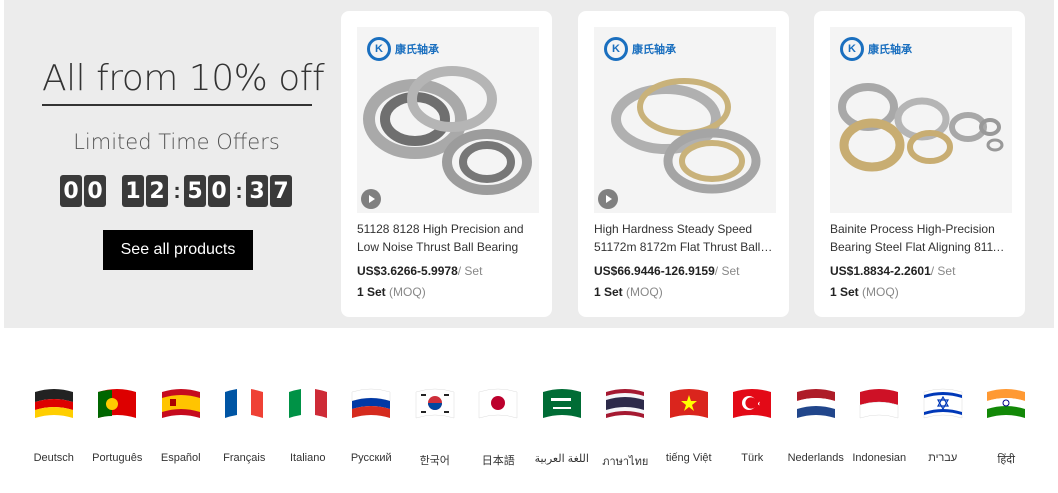 The width and height of the screenshot is (1058, 493). What do you see at coordinates (176, 142) in the screenshot?
I see `promo-subhead: Limited Time Offers` at bounding box center [176, 142].